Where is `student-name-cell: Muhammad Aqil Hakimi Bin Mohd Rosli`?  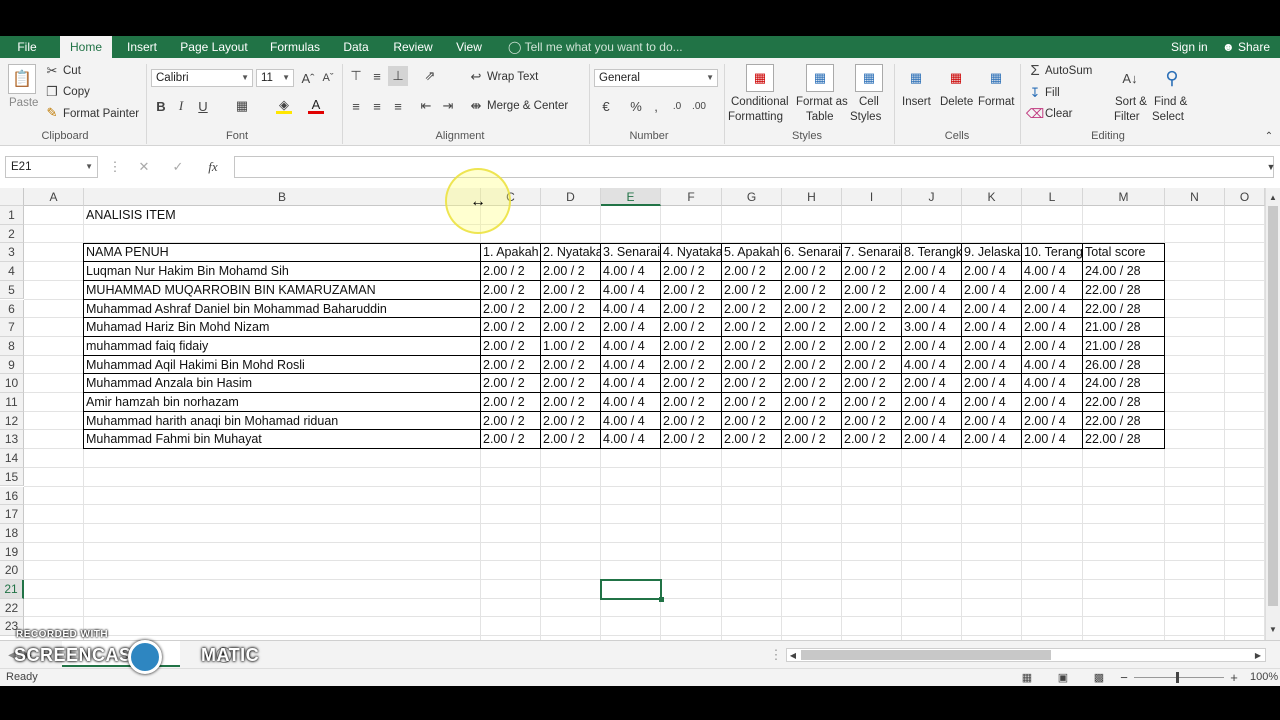 student-name-cell: Muhammad Aqil Hakimi Bin Mohd Rosli is located at coordinates (282, 365).